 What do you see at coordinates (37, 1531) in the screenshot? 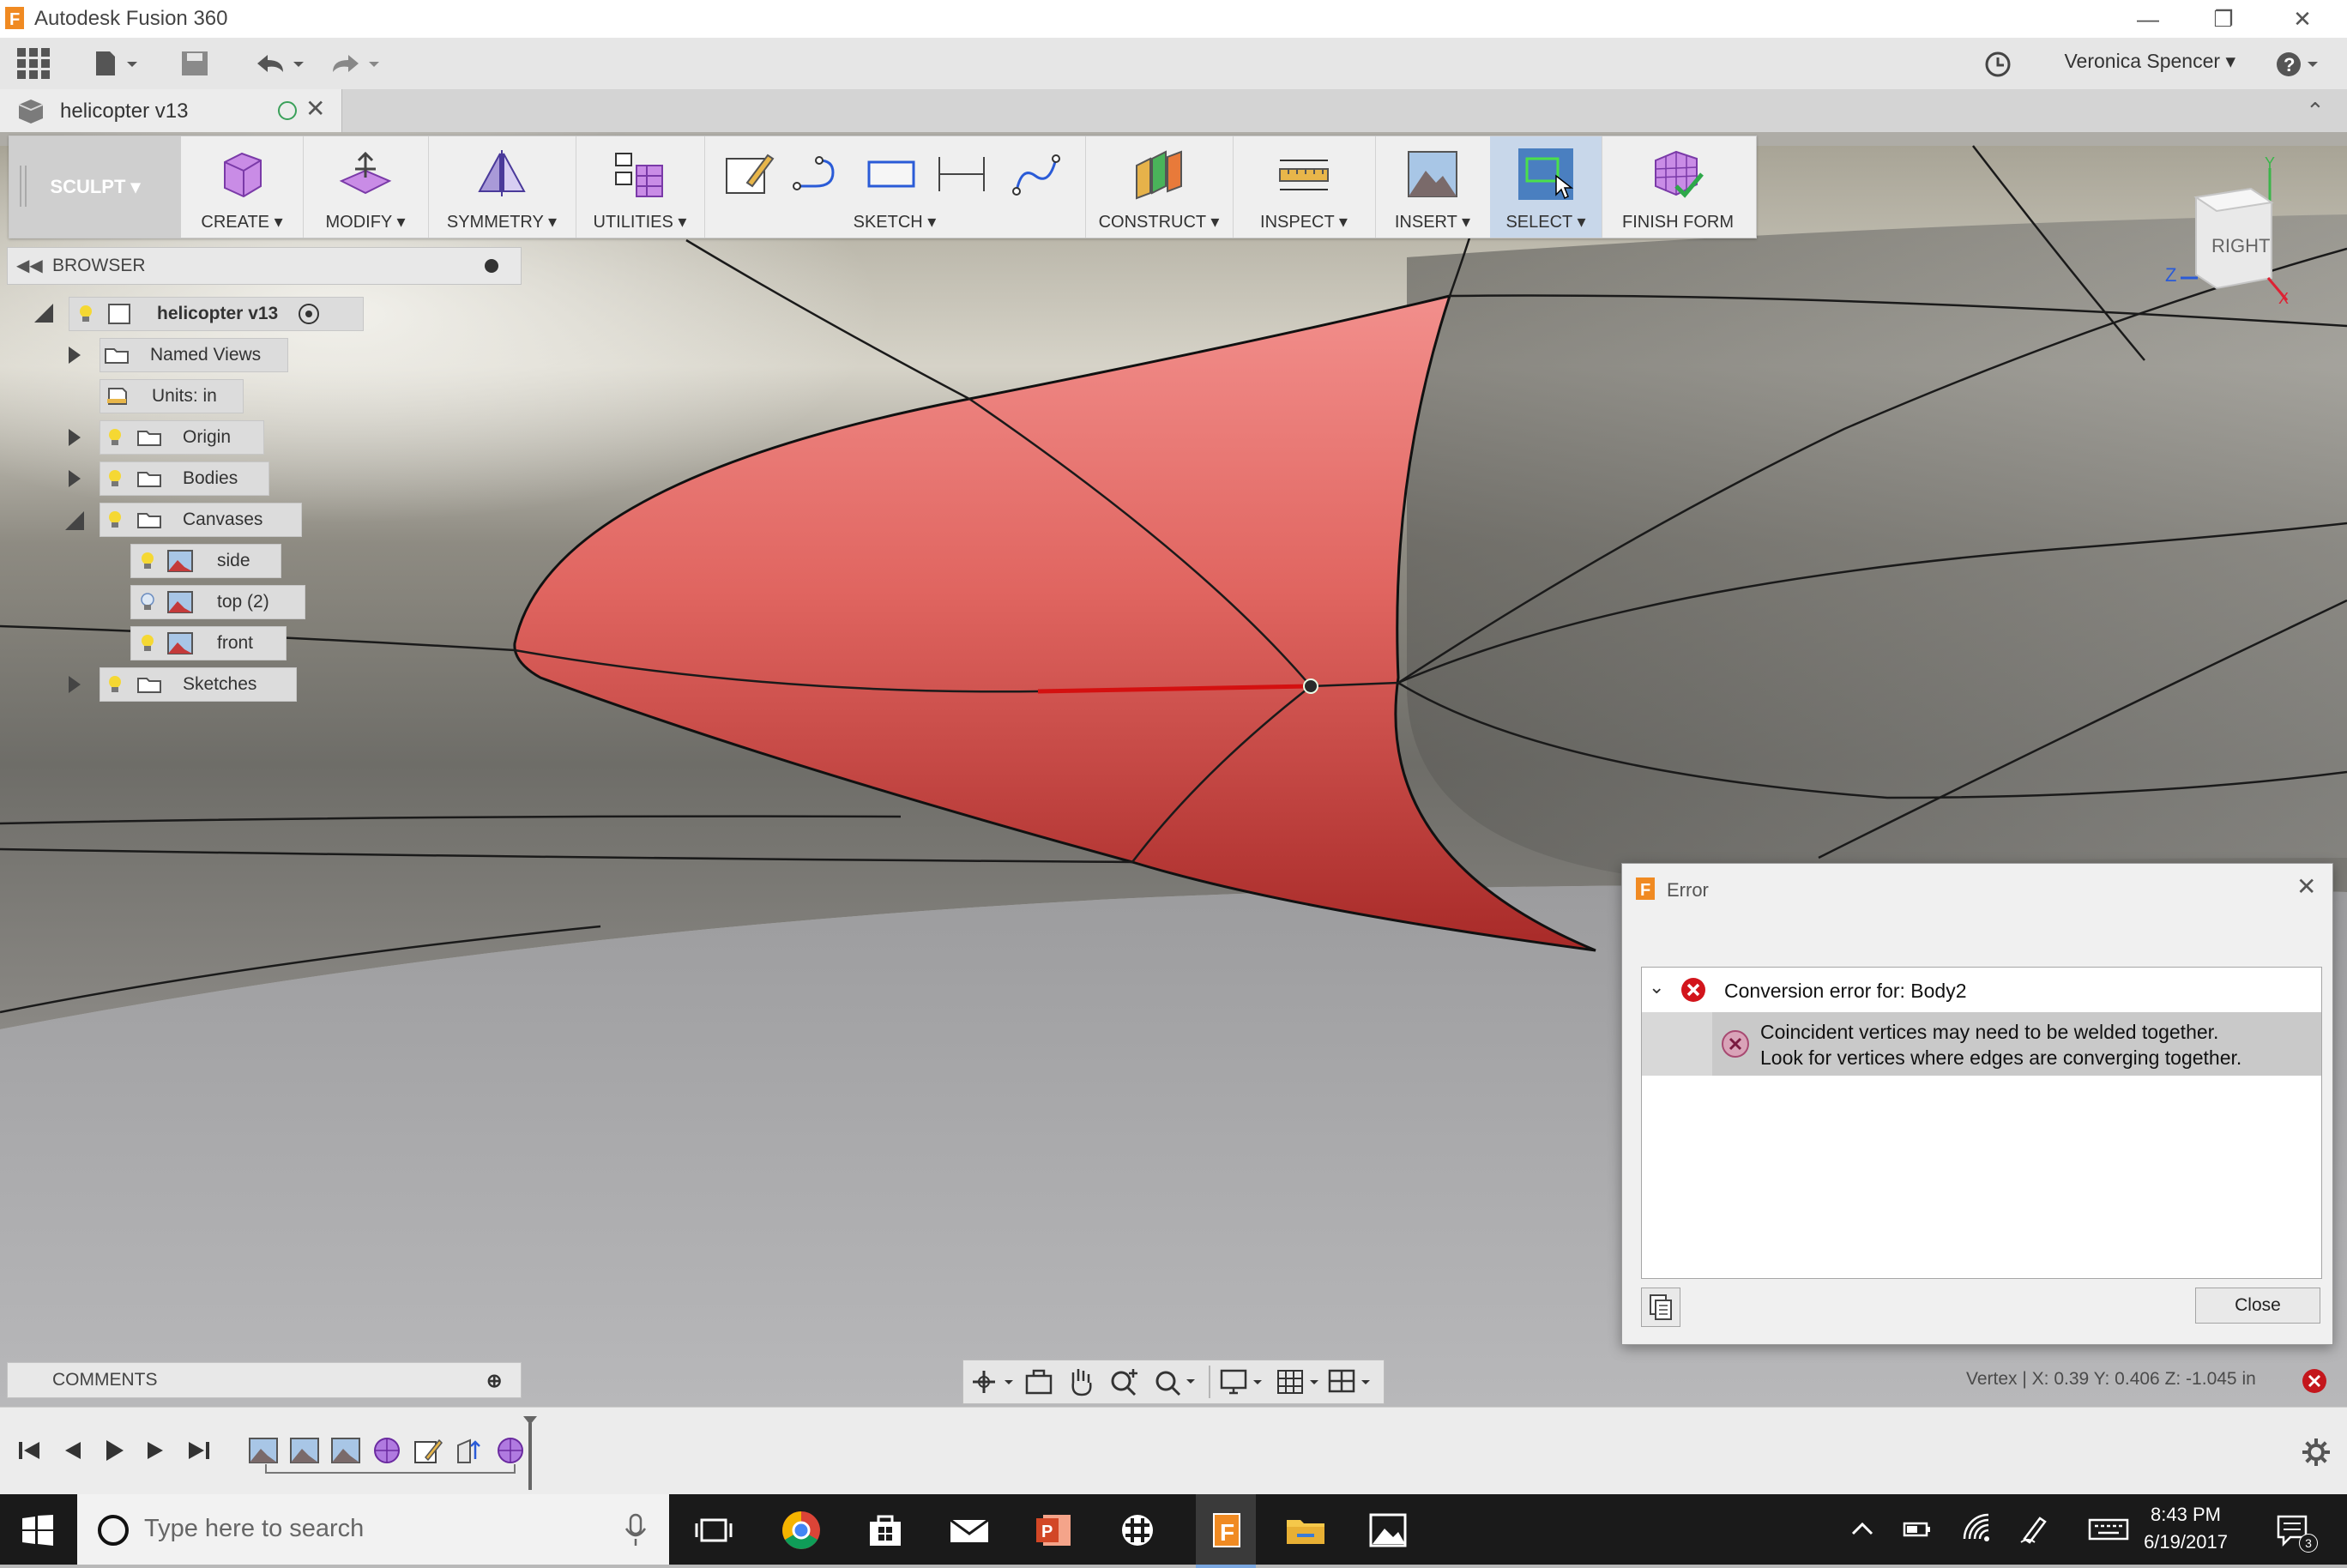
I see `windows-start-icon` at bounding box center [37, 1531].